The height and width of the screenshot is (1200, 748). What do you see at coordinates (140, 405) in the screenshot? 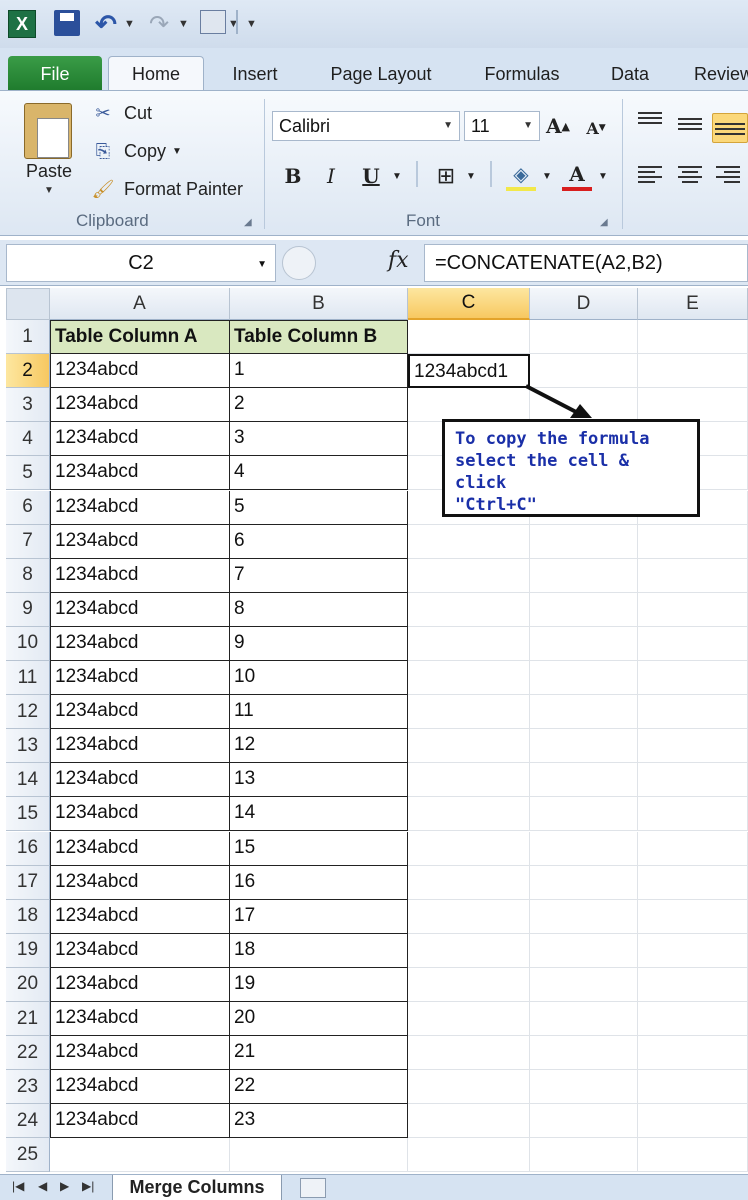
I see `cell-a3: 1234abcd` at bounding box center [140, 405].